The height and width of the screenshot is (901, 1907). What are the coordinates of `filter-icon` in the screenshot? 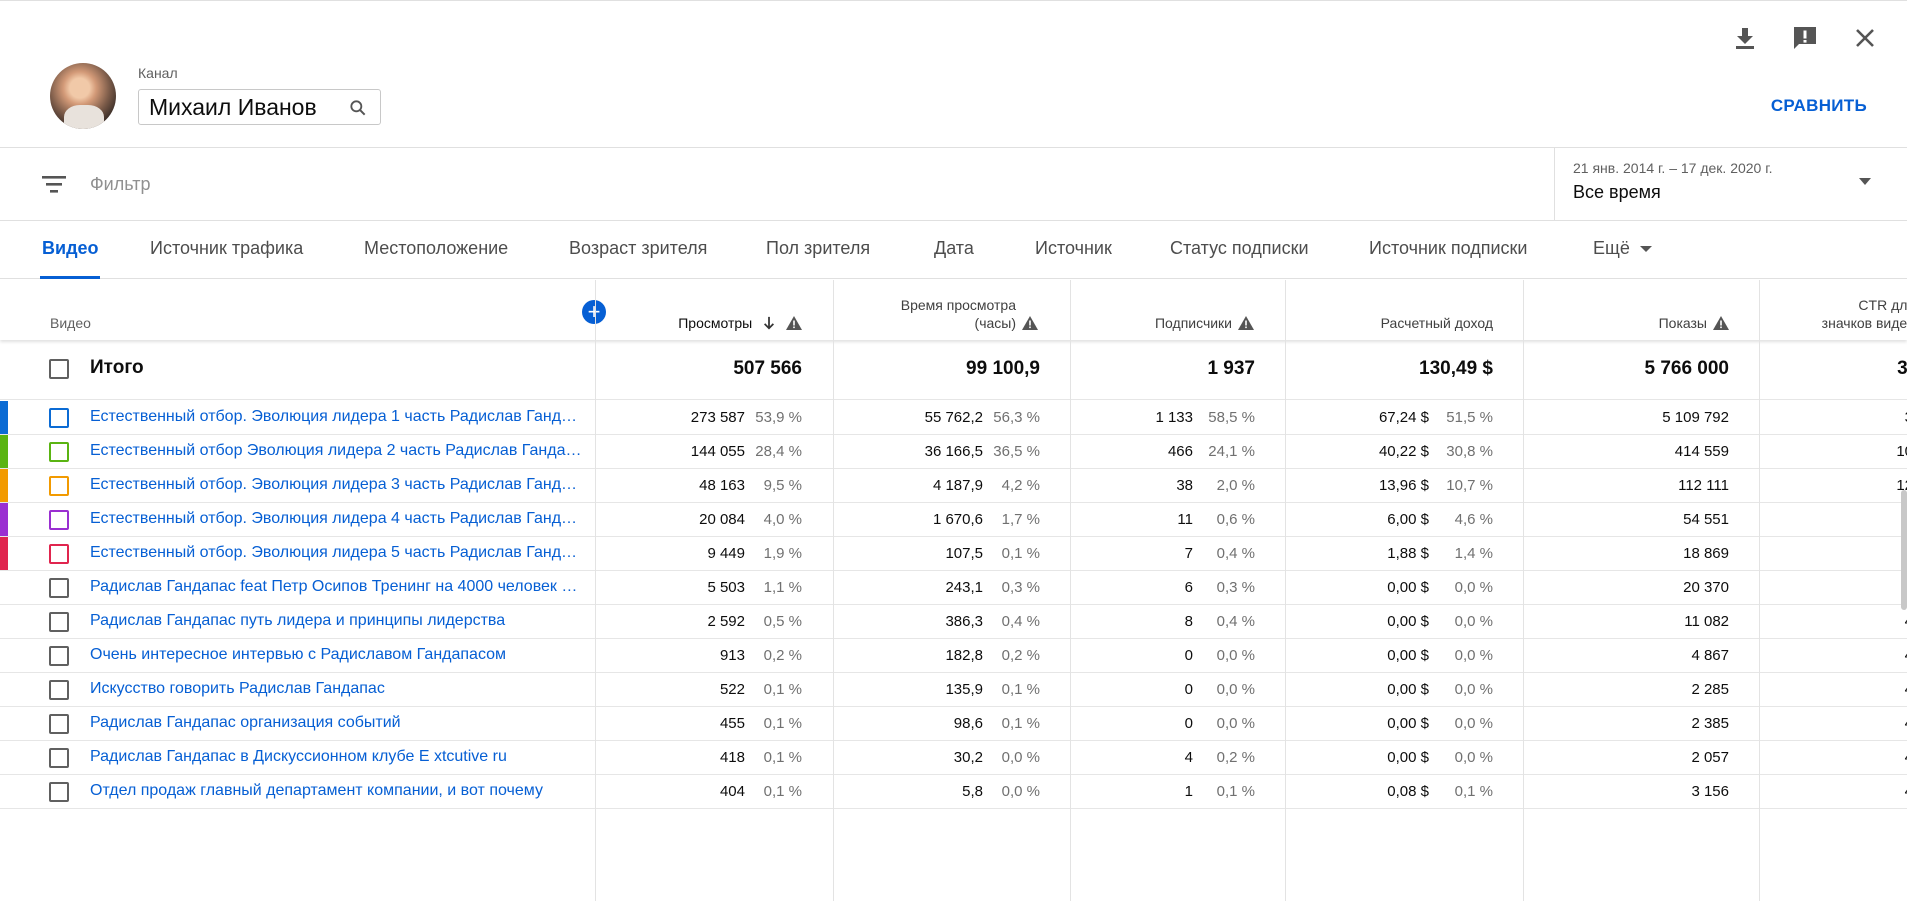 It's located at (54, 184).